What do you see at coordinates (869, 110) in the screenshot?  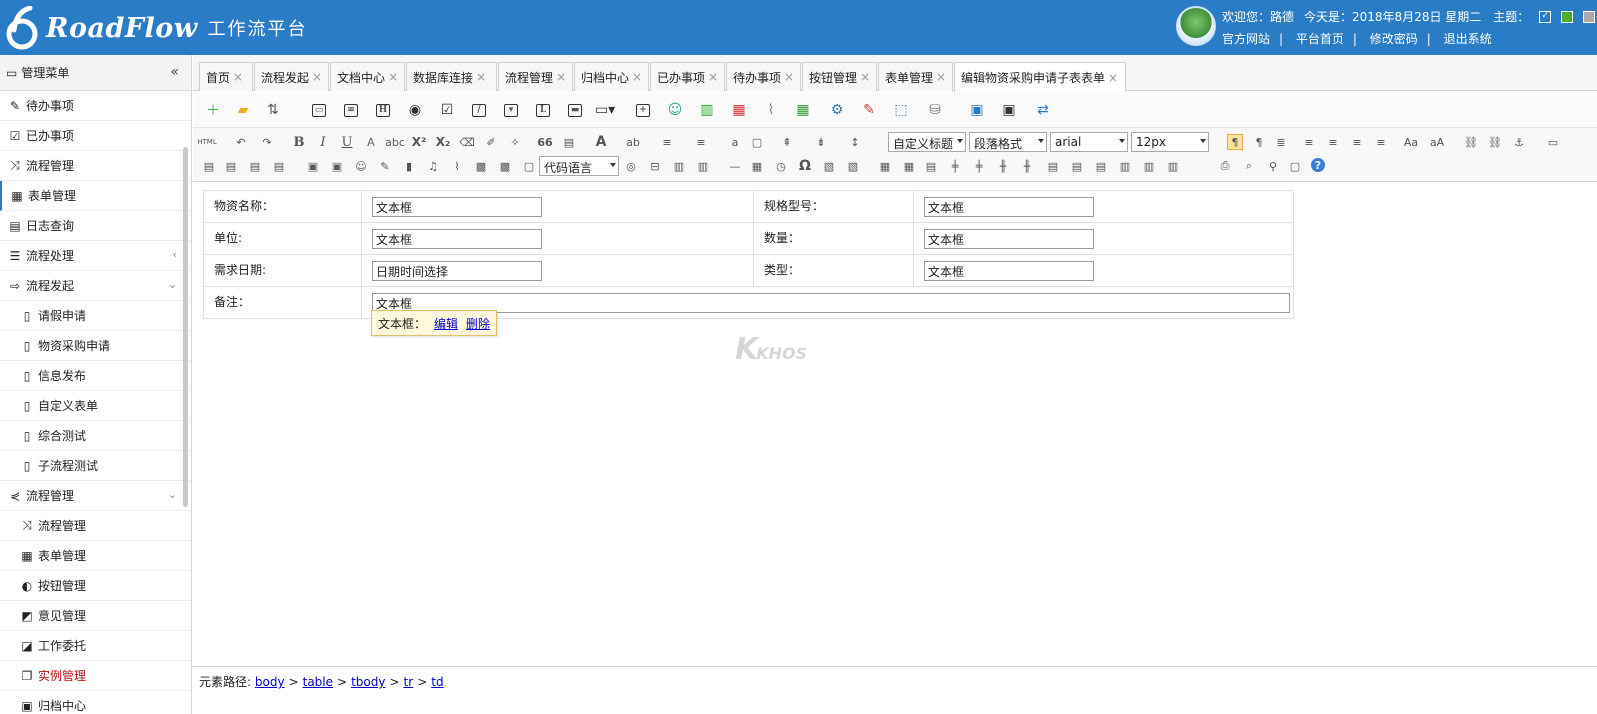 I see `pen-icon: ✎` at bounding box center [869, 110].